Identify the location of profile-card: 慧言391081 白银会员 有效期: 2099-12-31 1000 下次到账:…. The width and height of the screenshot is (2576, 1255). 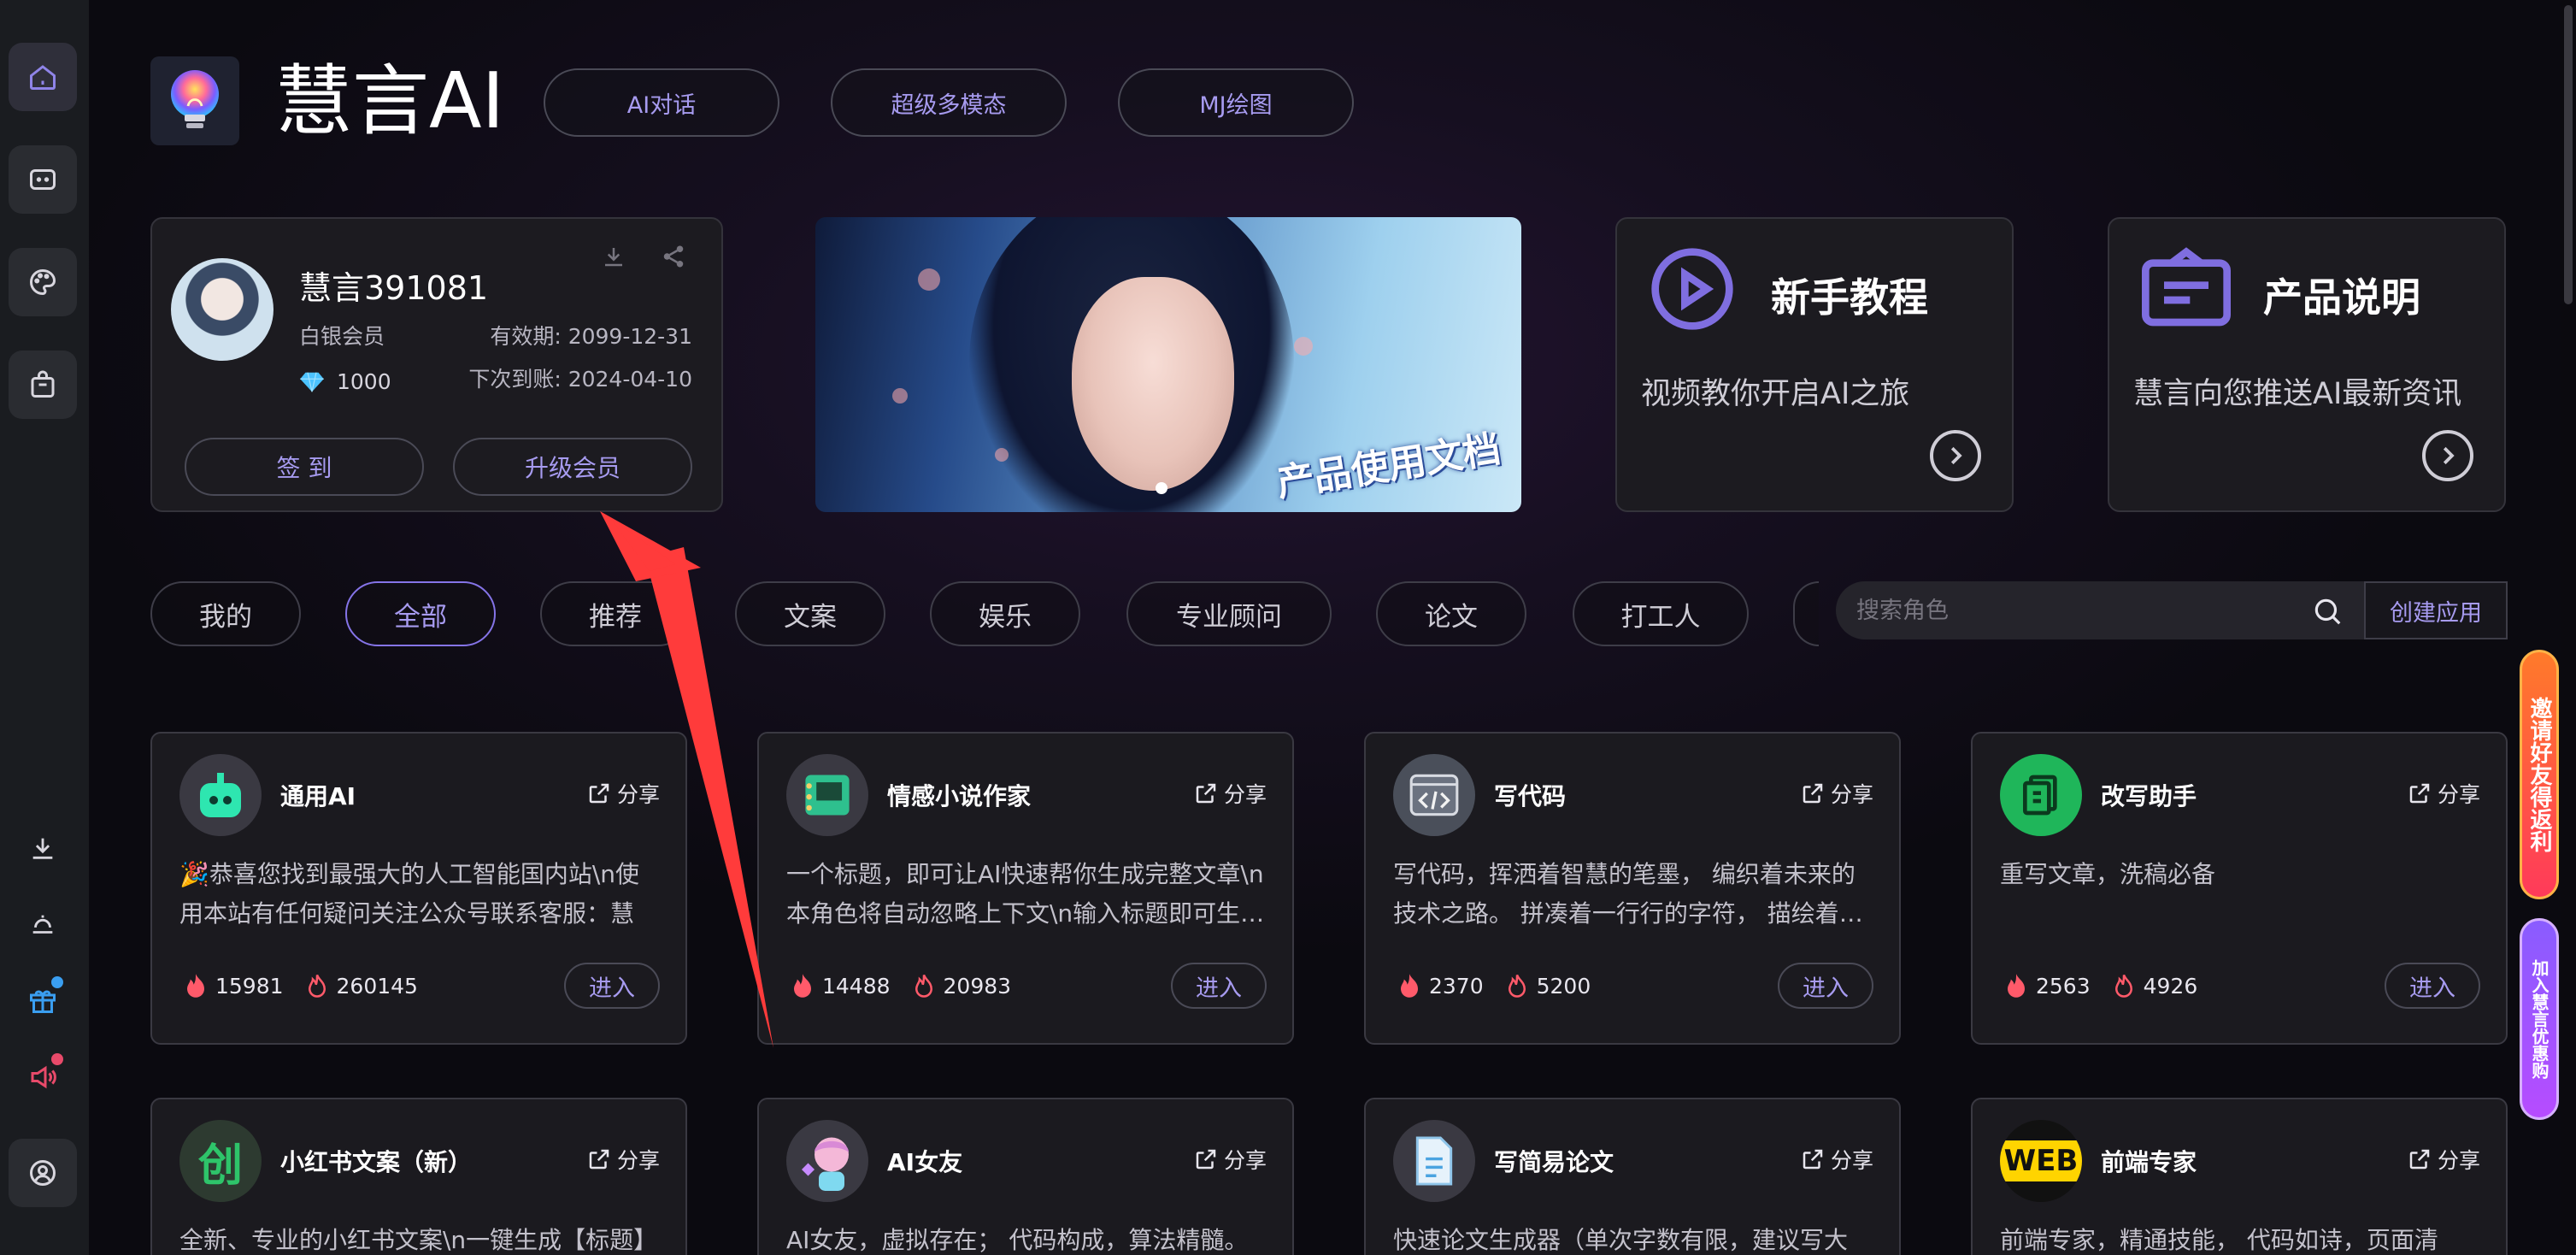
(436, 365).